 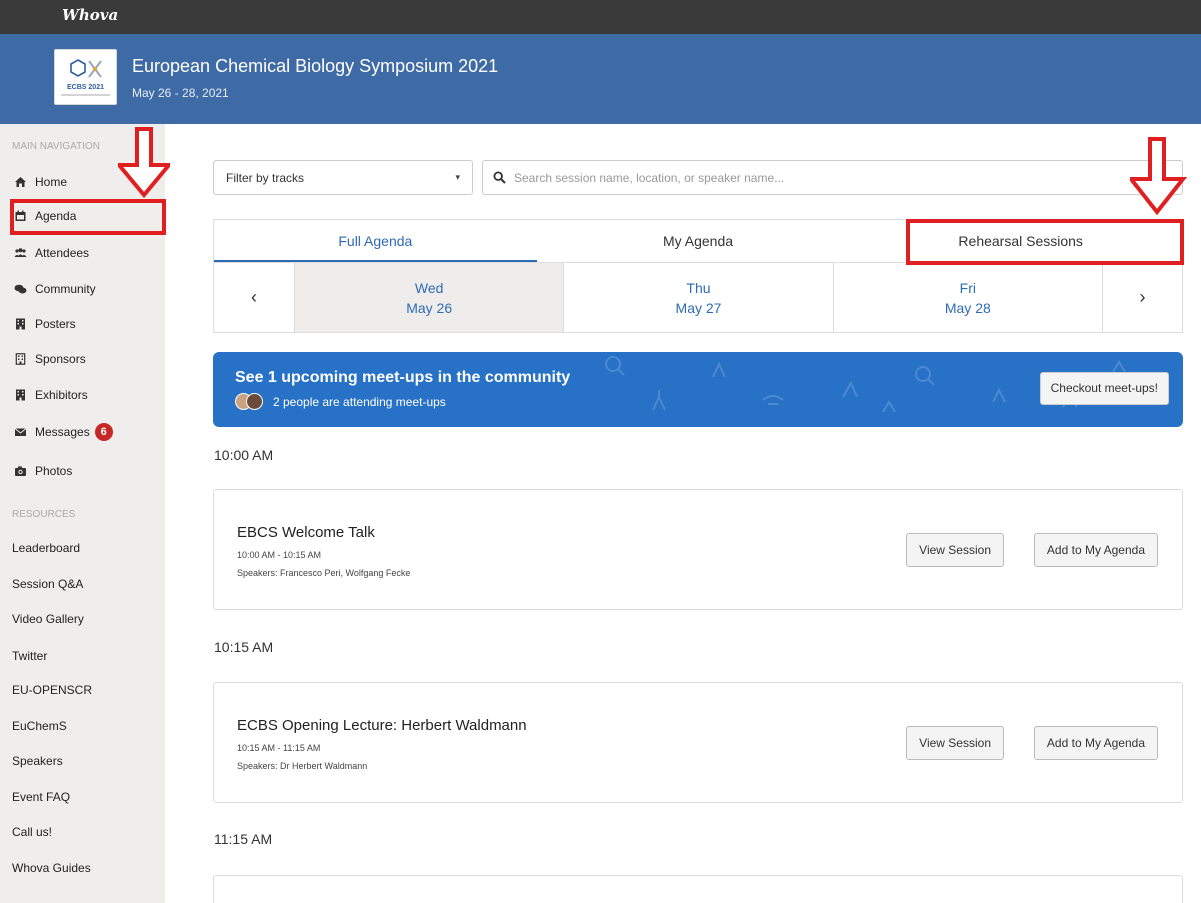 I want to click on home-icon, so click(x=20, y=182).